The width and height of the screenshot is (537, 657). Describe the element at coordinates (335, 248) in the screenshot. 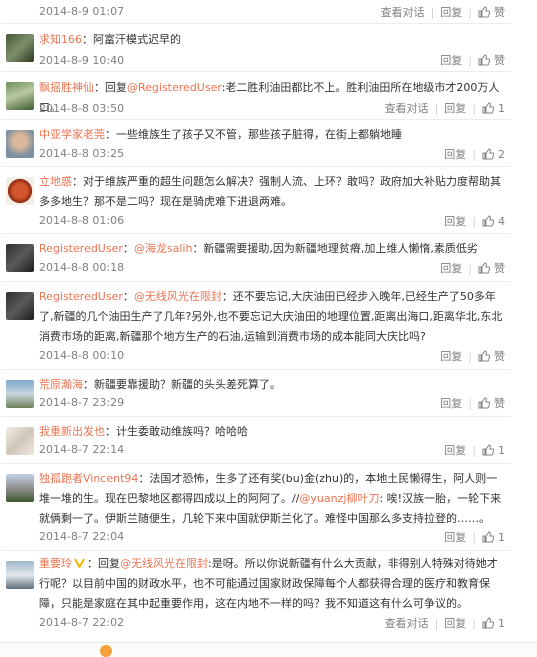

I see `comment-text: ：新疆需要援助,因为新疆地理贫瘠,加上维人懒惰,素质低劣` at that location.